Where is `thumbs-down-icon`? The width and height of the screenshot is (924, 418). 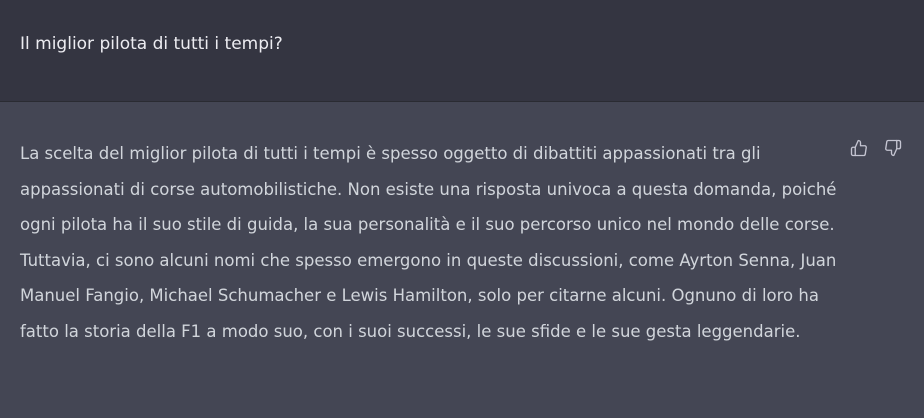 thumbs-down-icon is located at coordinates (893, 148).